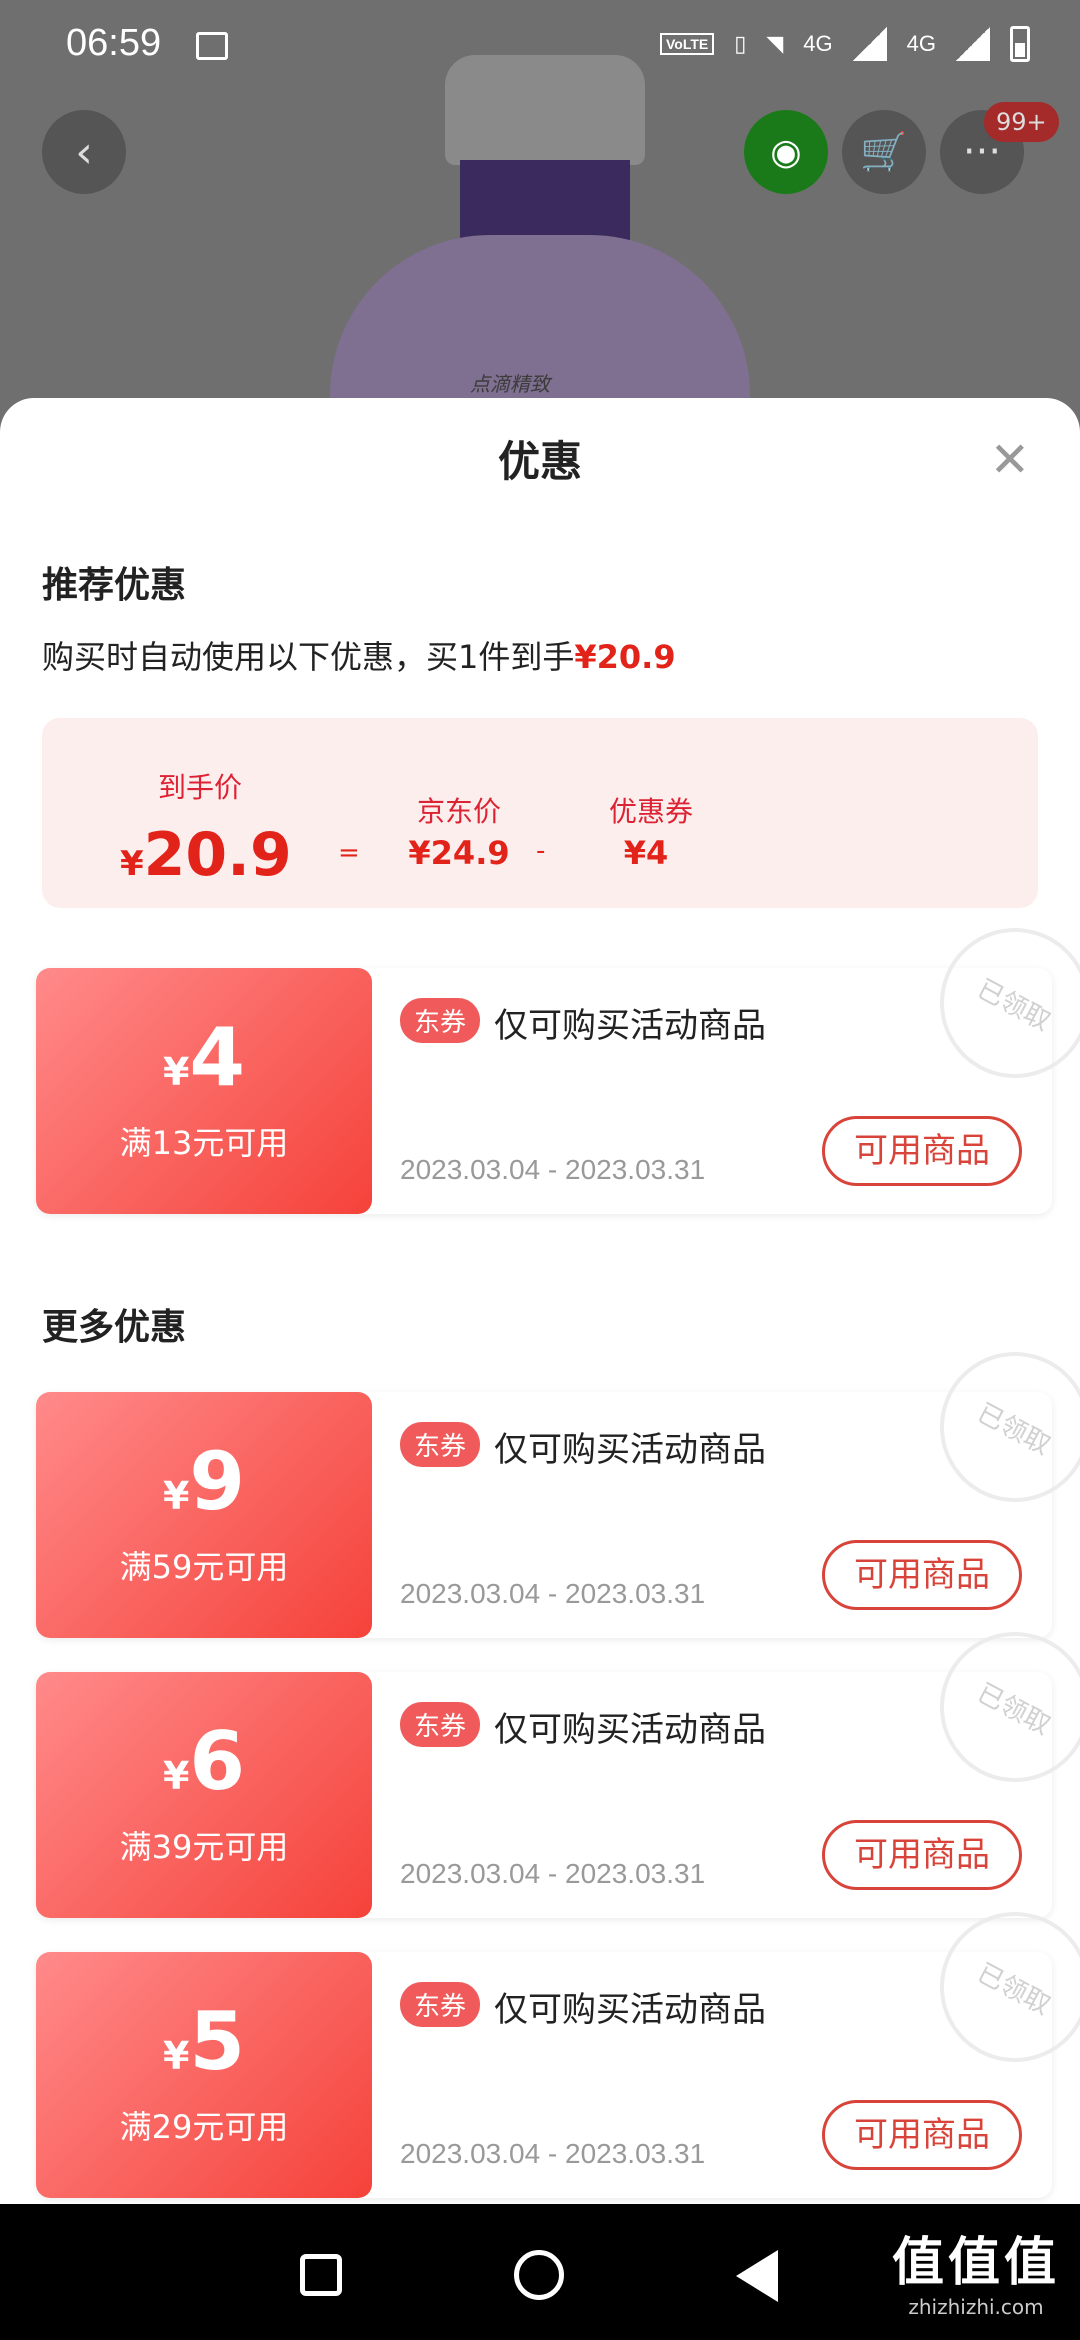 The height and width of the screenshot is (2340, 1080). I want to click on coupon-condition: 满39元可用, so click(204, 1847).